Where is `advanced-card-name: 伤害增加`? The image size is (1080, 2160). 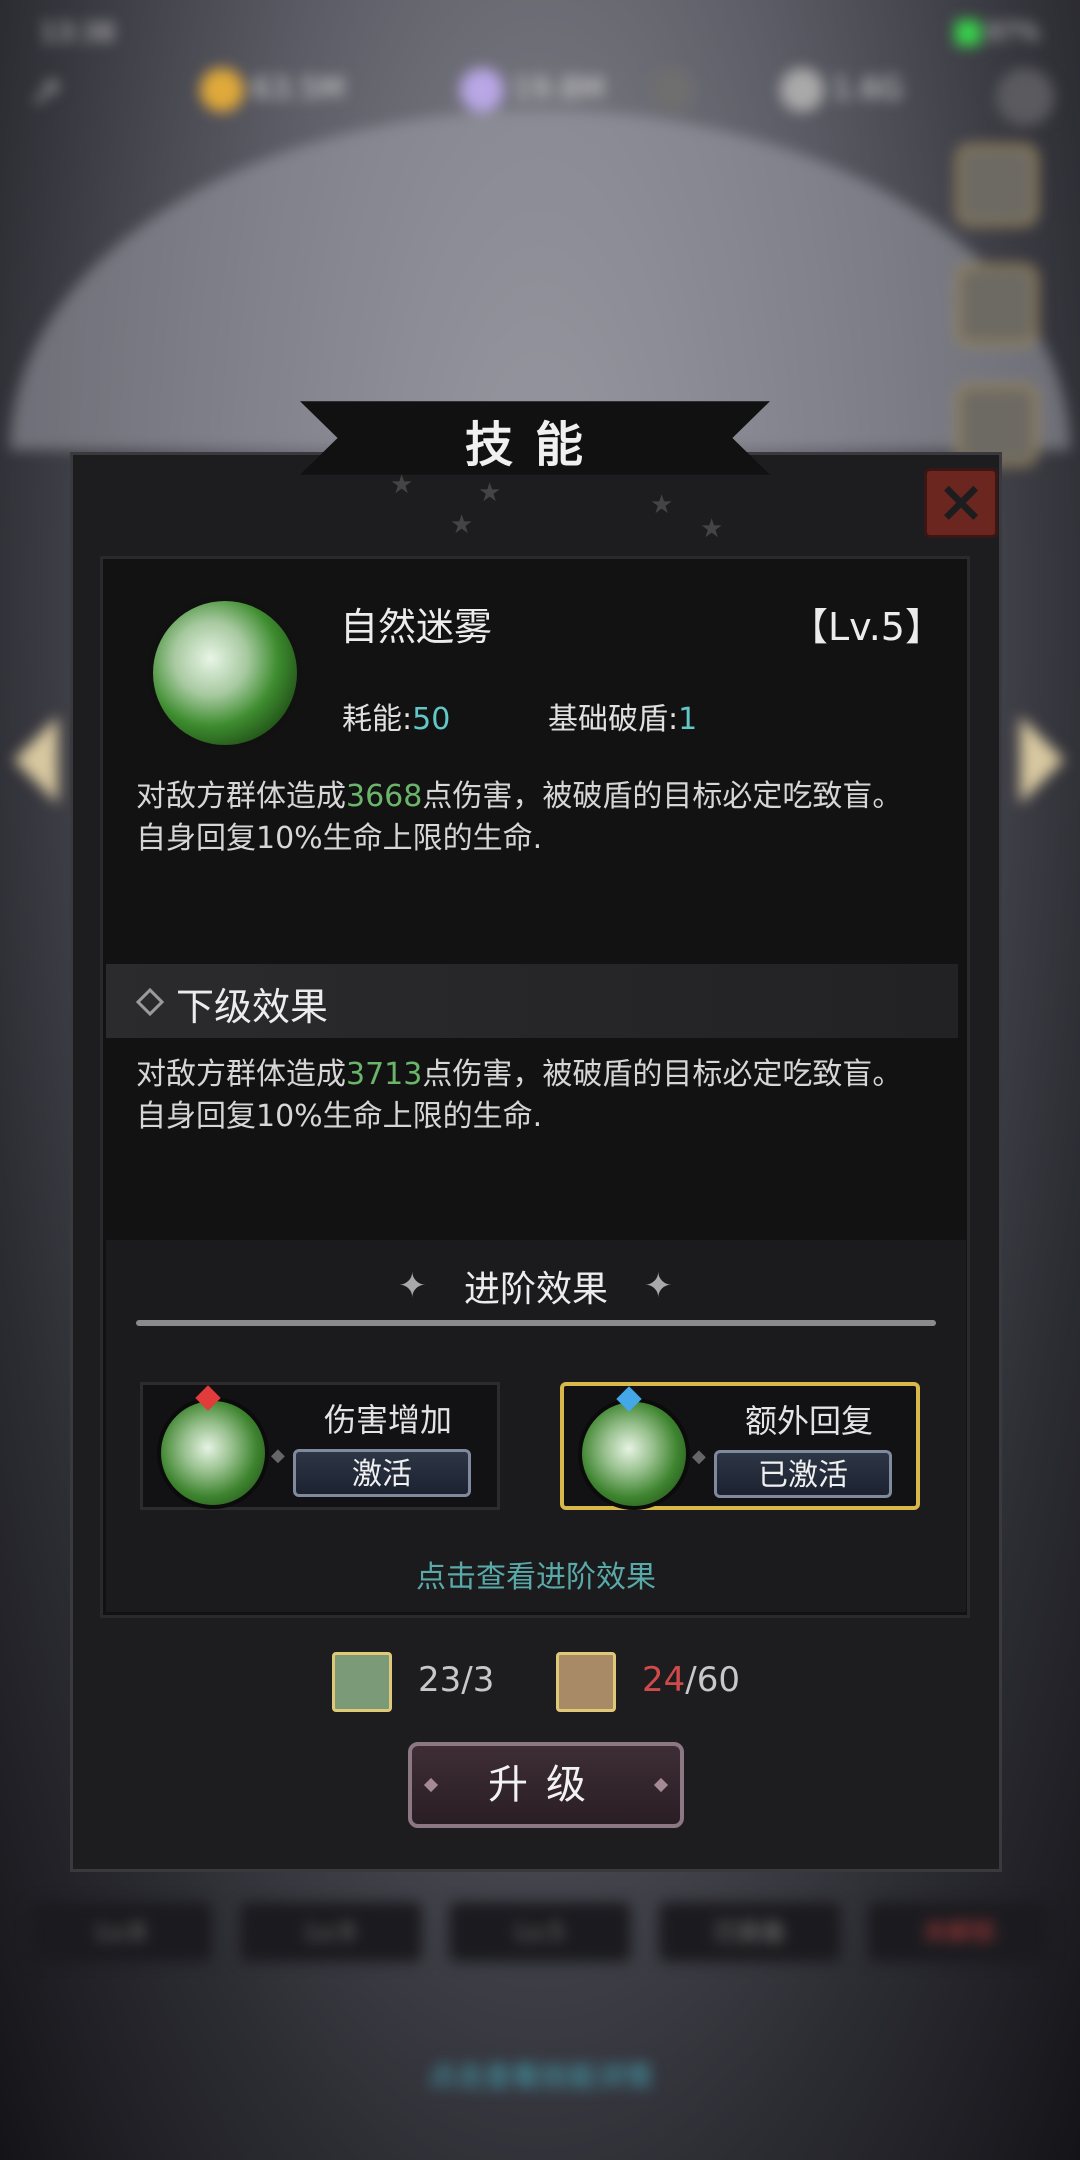
advanced-card-name: 伤害增加 is located at coordinates (387, 1420).